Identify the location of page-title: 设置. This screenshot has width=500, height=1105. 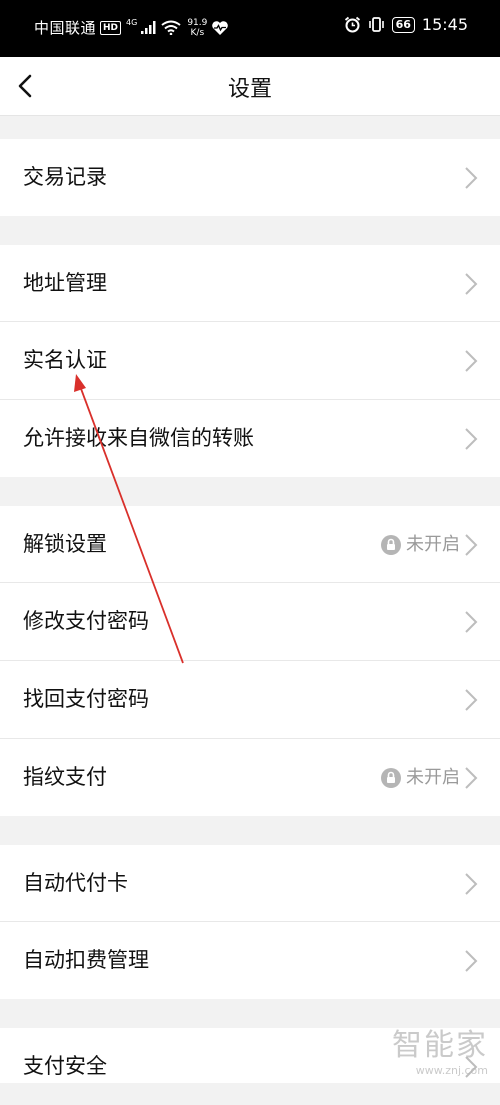
(249, 89).